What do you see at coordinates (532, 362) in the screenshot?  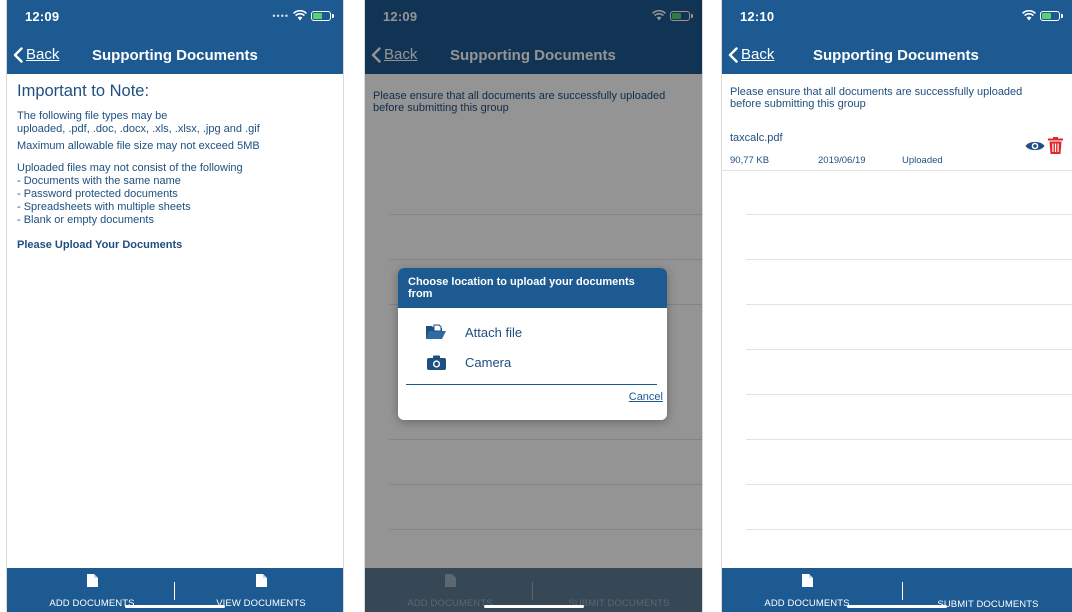 I see `camera-option: Camera` at bounding box center [532, 362].